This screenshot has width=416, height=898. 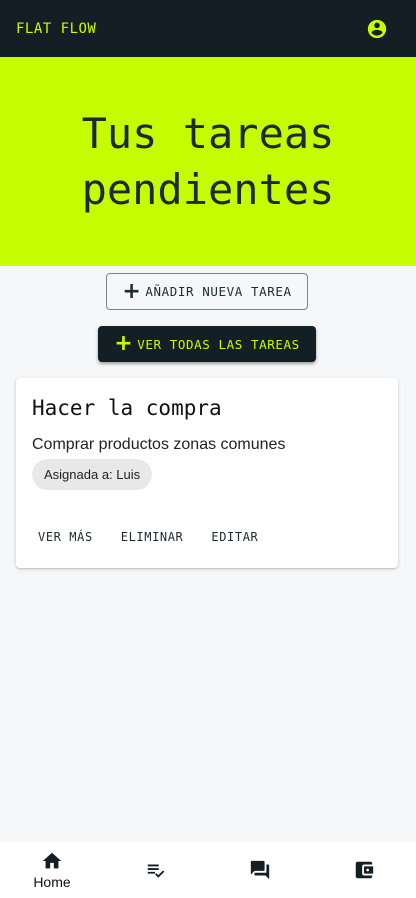 I want to click on bottom-navigation: Home, so click(x=208, y=870).